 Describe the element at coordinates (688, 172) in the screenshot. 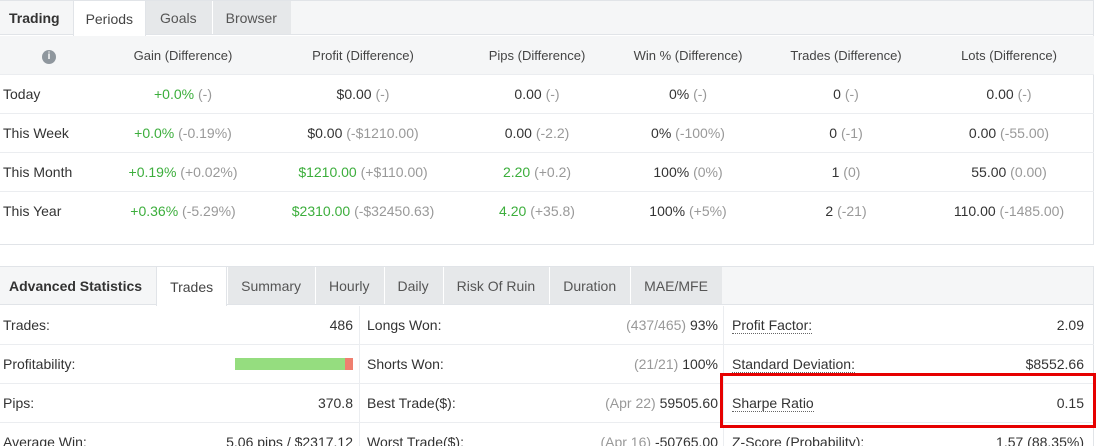

I see `win-pct-cell: 100% (0%)` at that location.